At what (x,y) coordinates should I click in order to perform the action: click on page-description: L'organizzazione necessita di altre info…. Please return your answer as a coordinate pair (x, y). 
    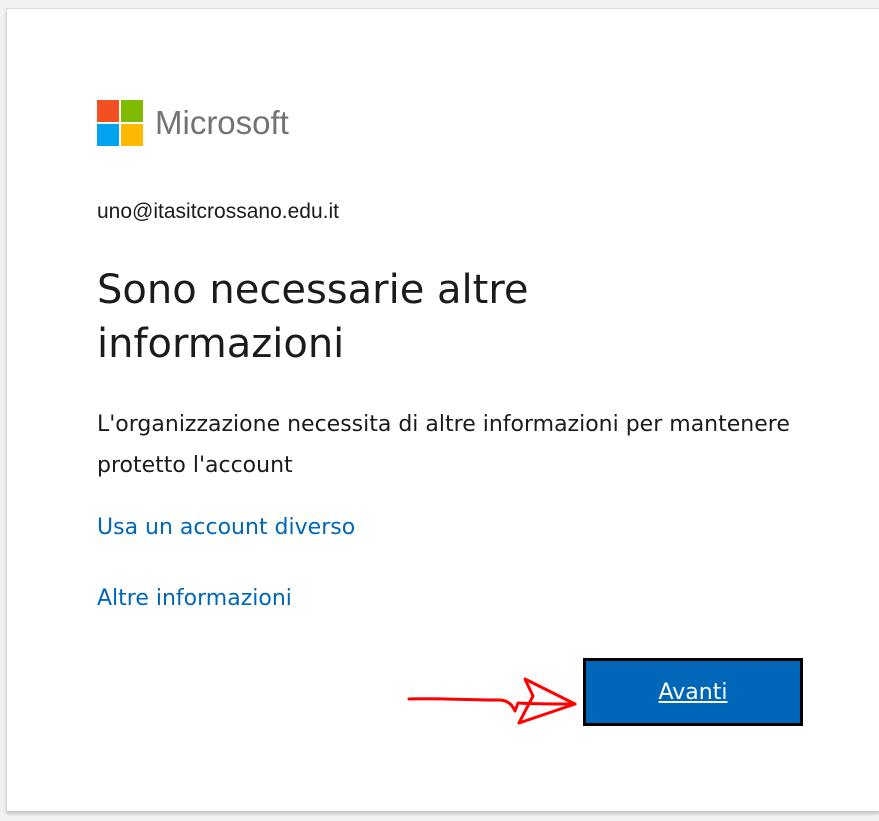
    Looking at the image, I should click on (443, 445).